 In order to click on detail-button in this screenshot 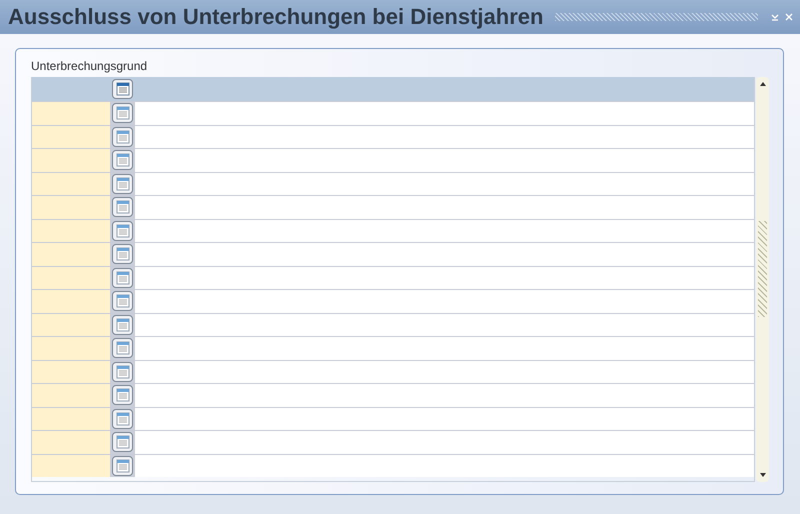, I will do `click(122, 89)`.